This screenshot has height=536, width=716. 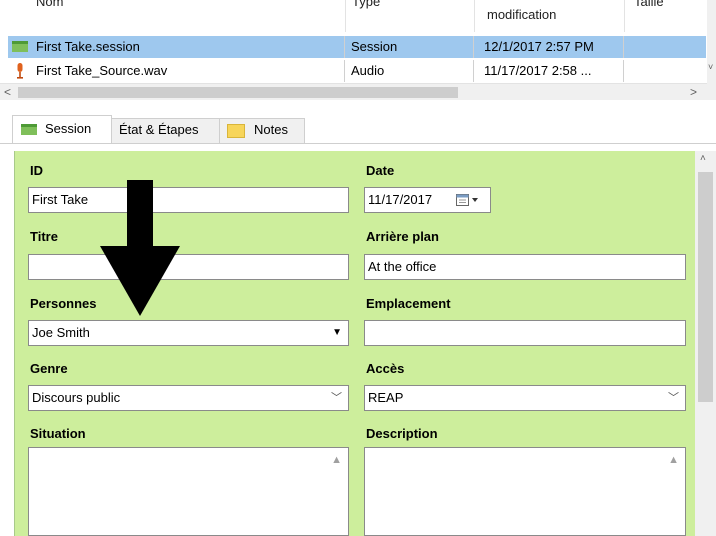 I want to click on id-label: ID, so click(x=36, y=170).